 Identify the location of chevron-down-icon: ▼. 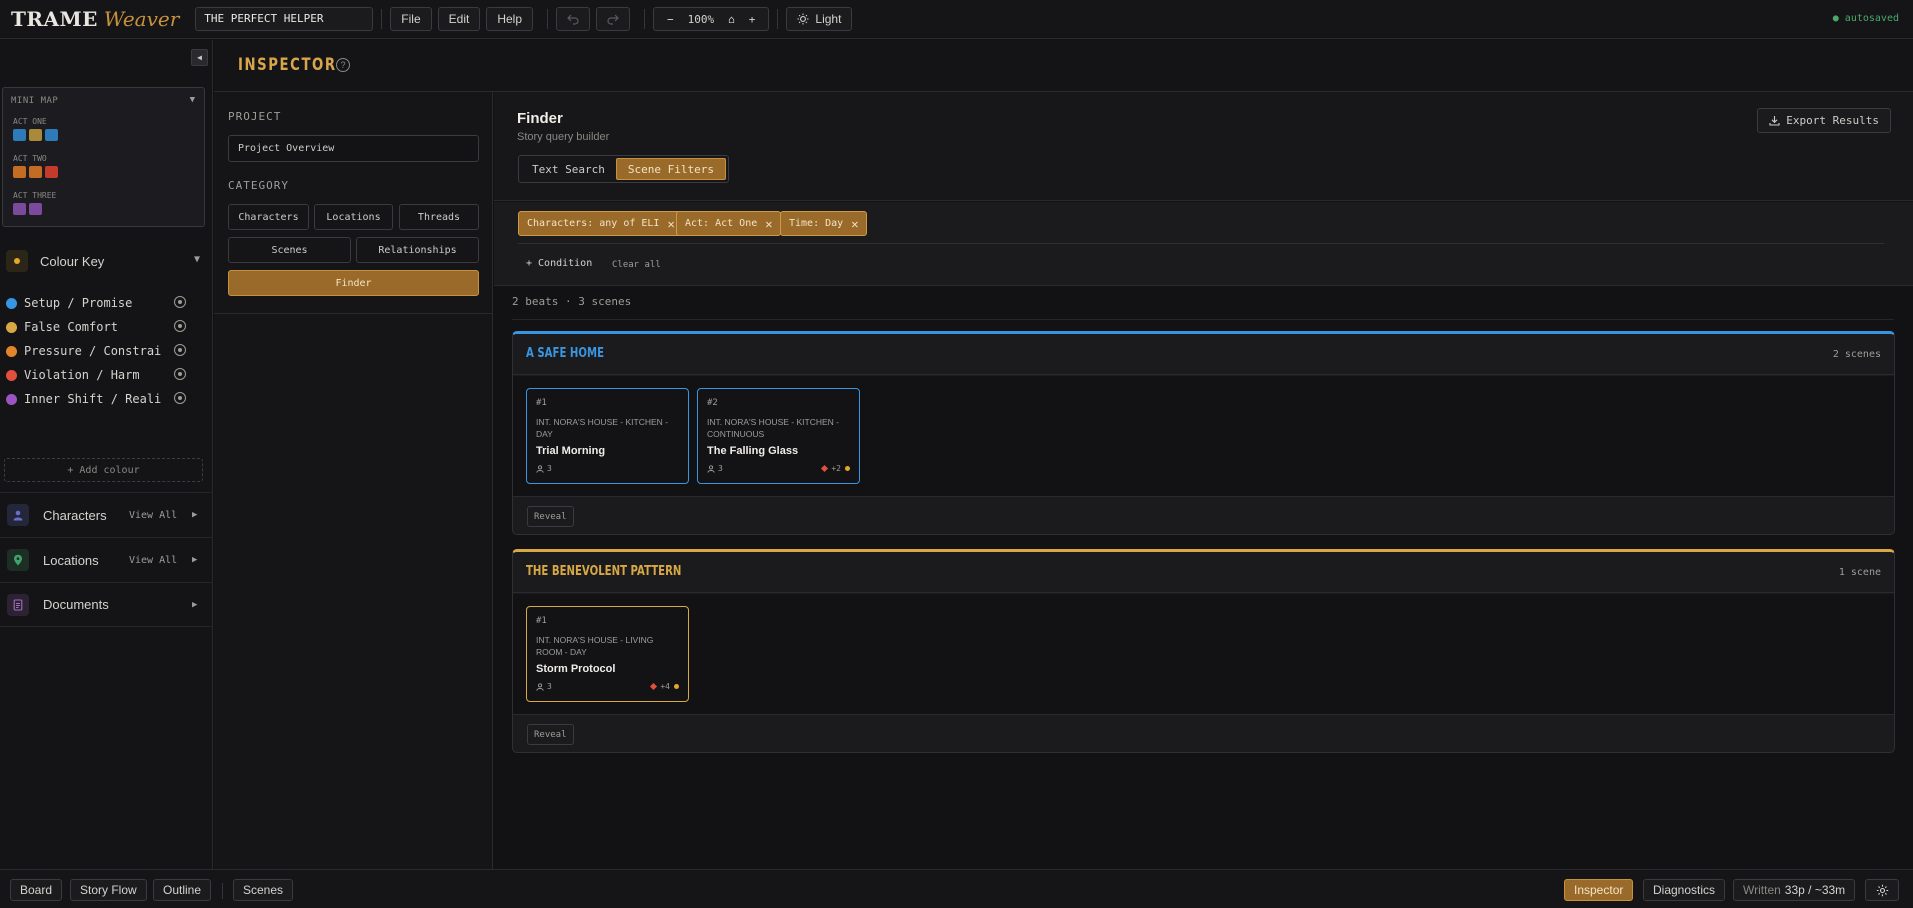
(197, 259).